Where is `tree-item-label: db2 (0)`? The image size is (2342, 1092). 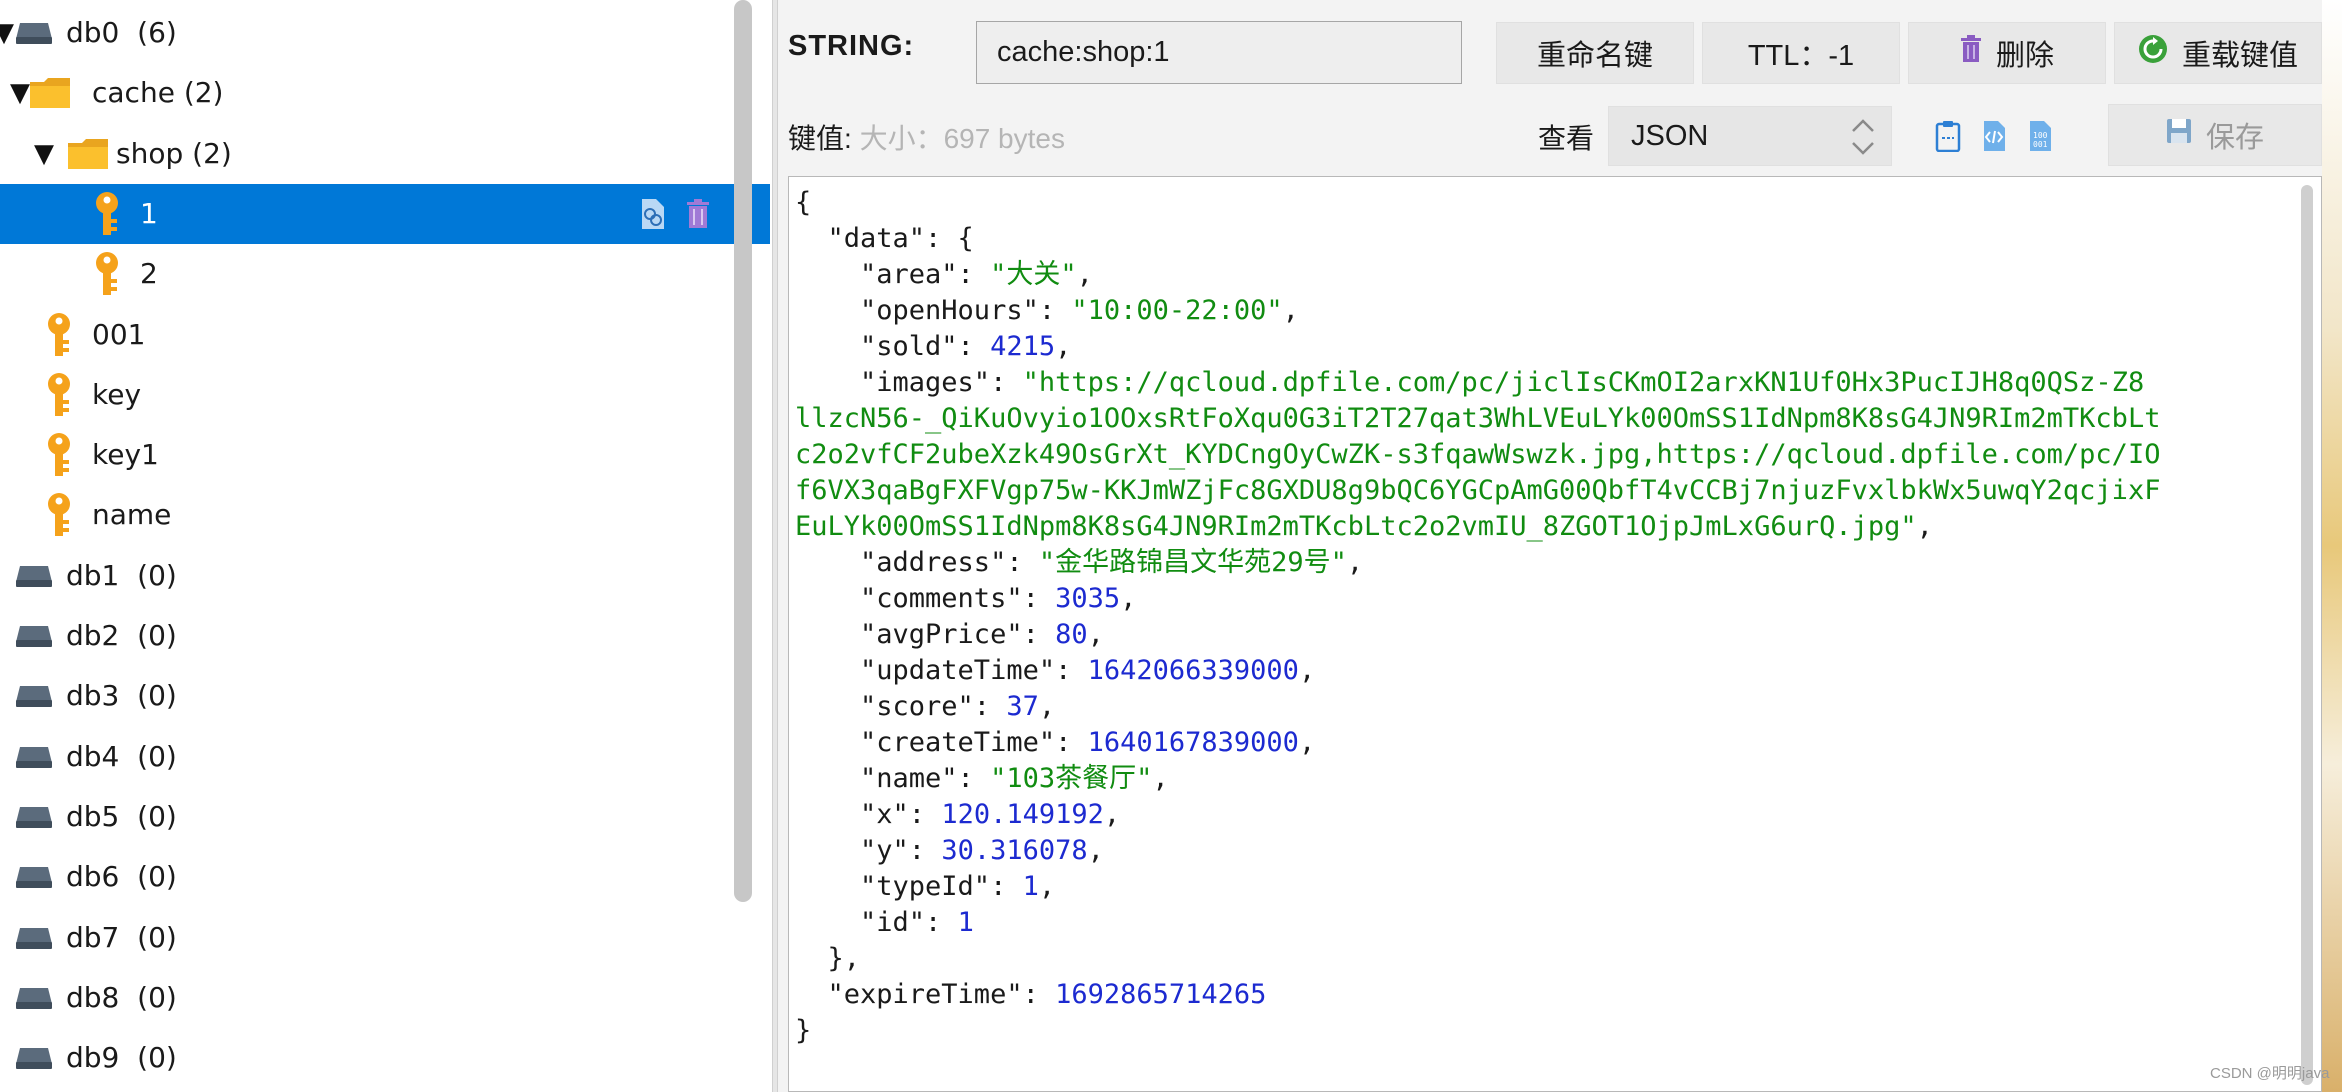 tree-item-label: db2 (0) is located at coordinates (121, 635).